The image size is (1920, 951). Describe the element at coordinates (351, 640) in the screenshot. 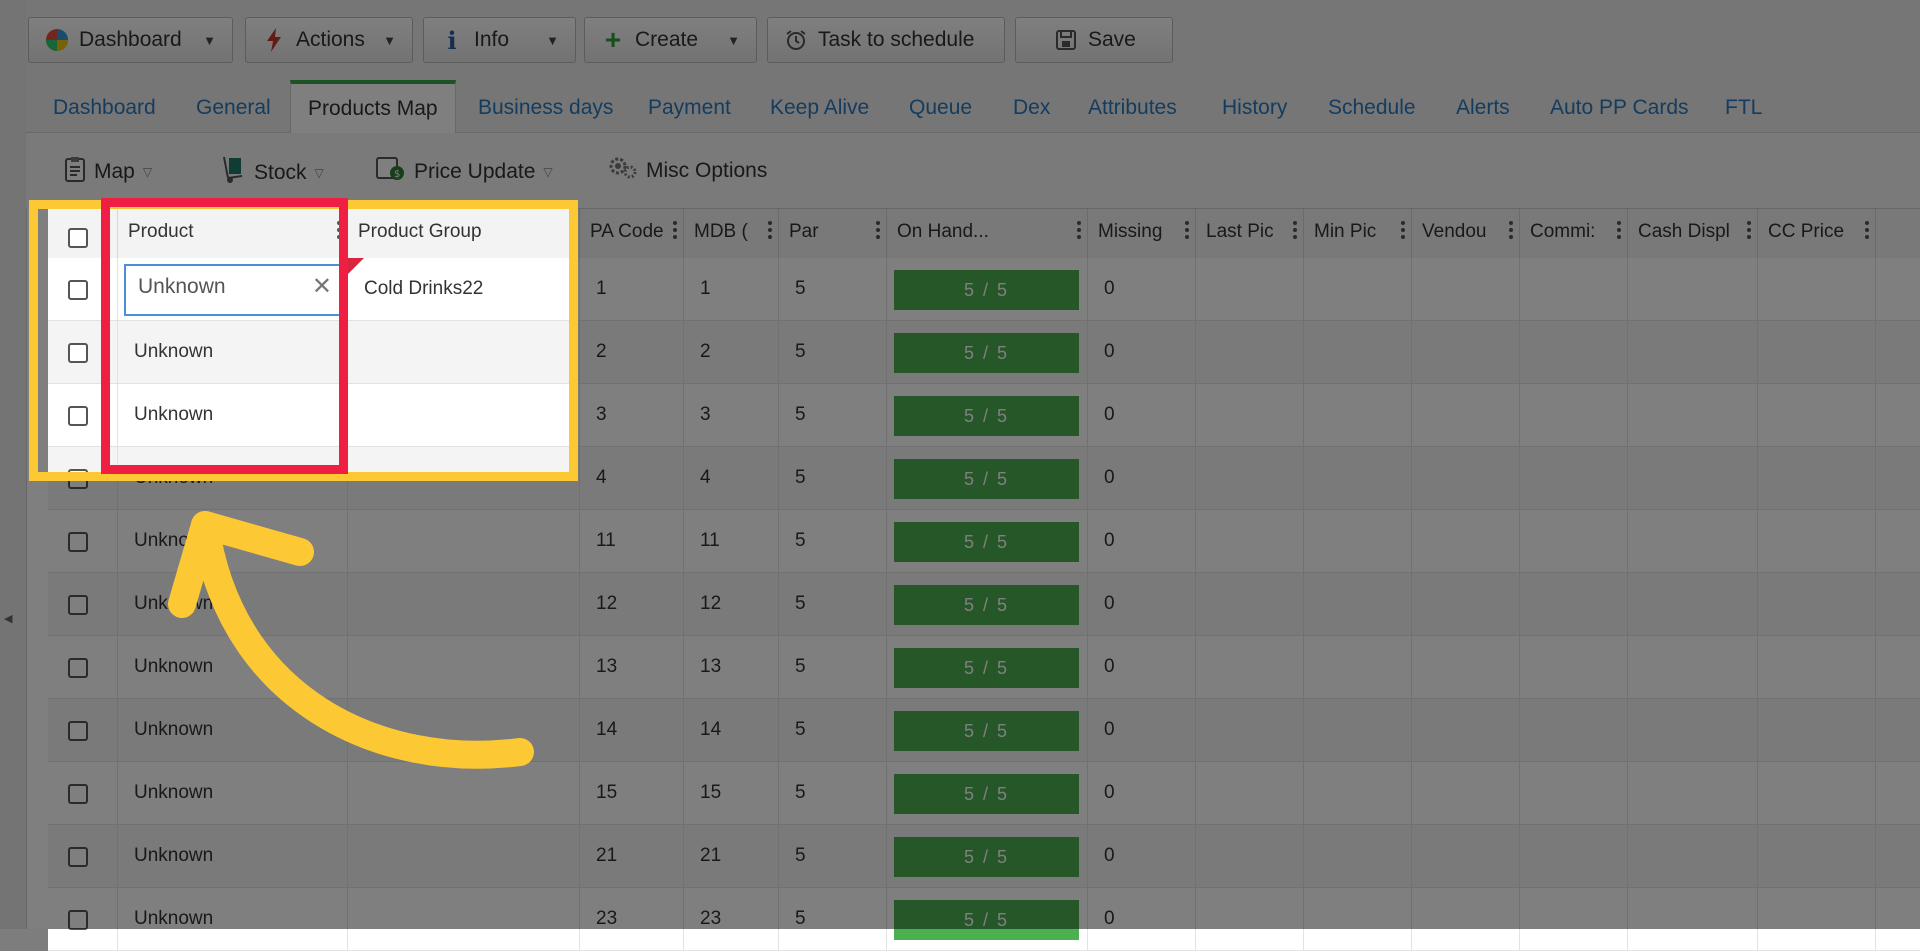

I see `curved-arrow-annotation` at that location.